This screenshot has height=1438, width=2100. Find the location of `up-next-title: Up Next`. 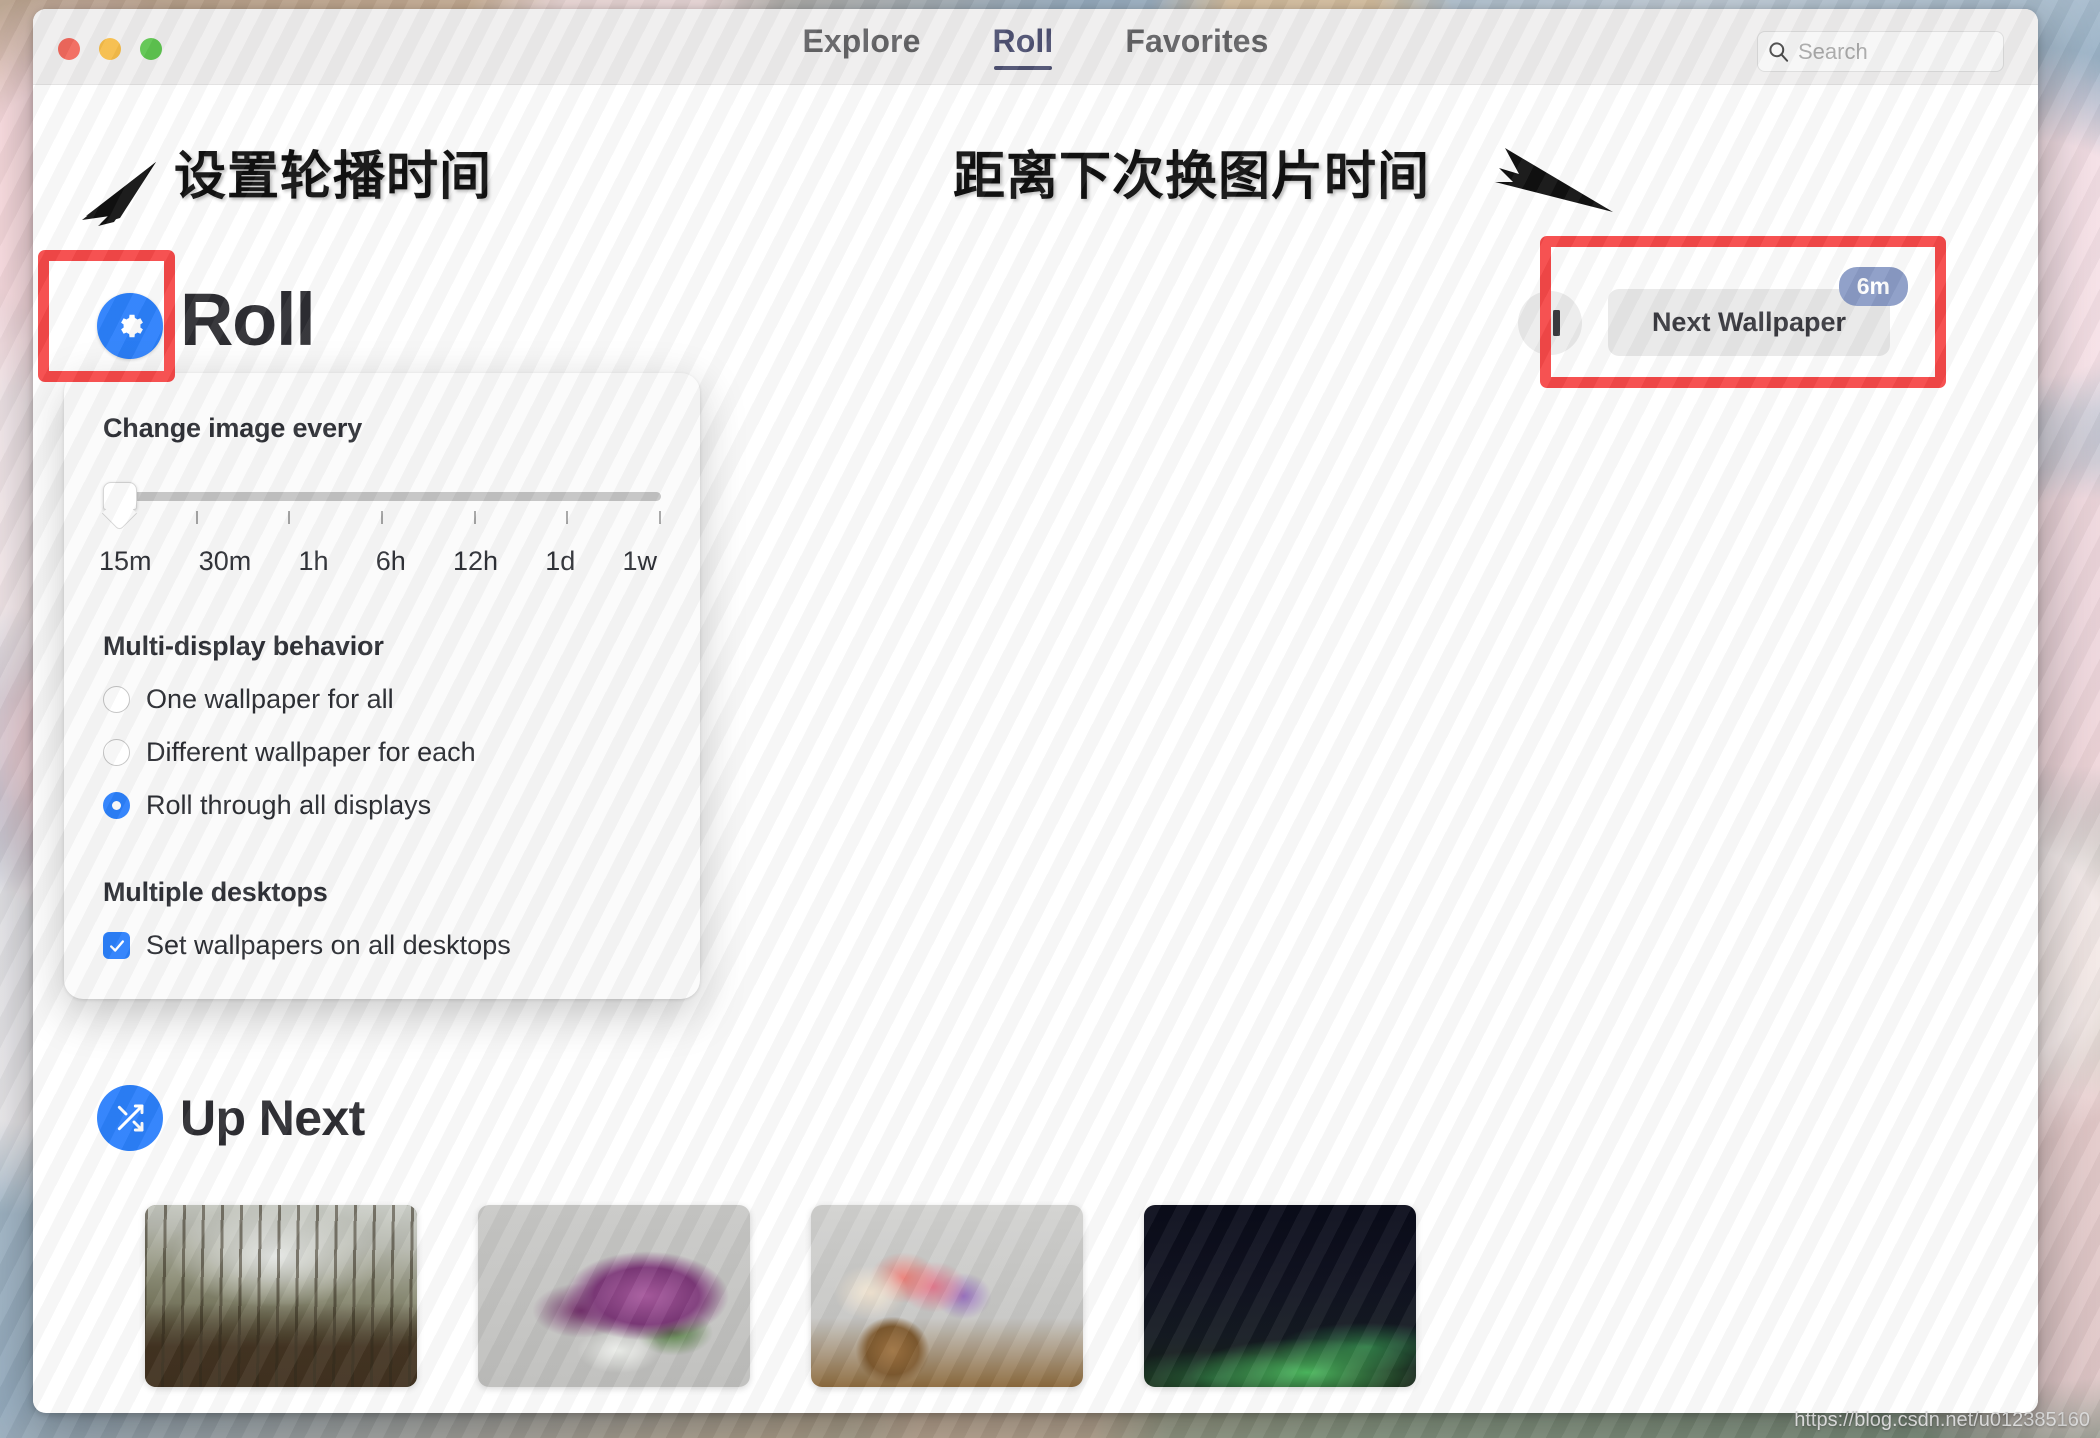

up-next-title: Up Next is located at coordinates (272, 1118).